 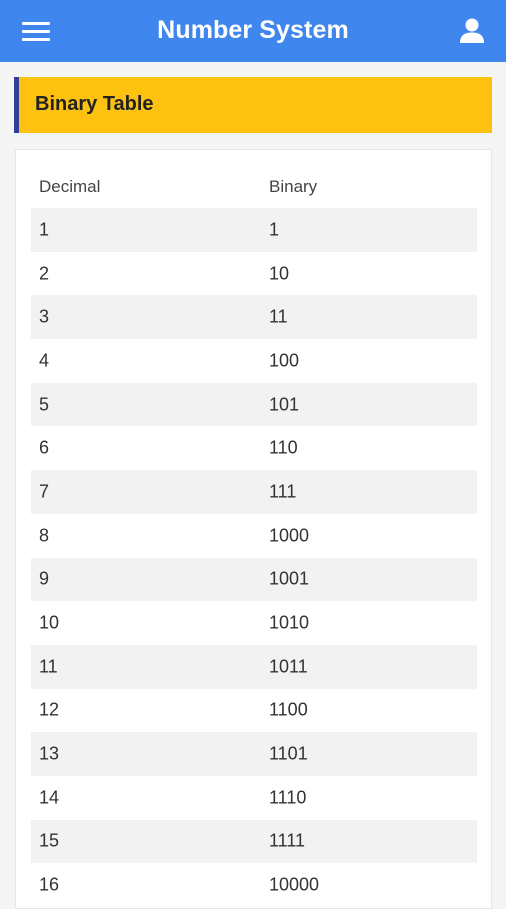 What do you see at coordinates (279, 273) in the screenshot?
I see `binary-cell: 10` at bounding box center [279, 273].